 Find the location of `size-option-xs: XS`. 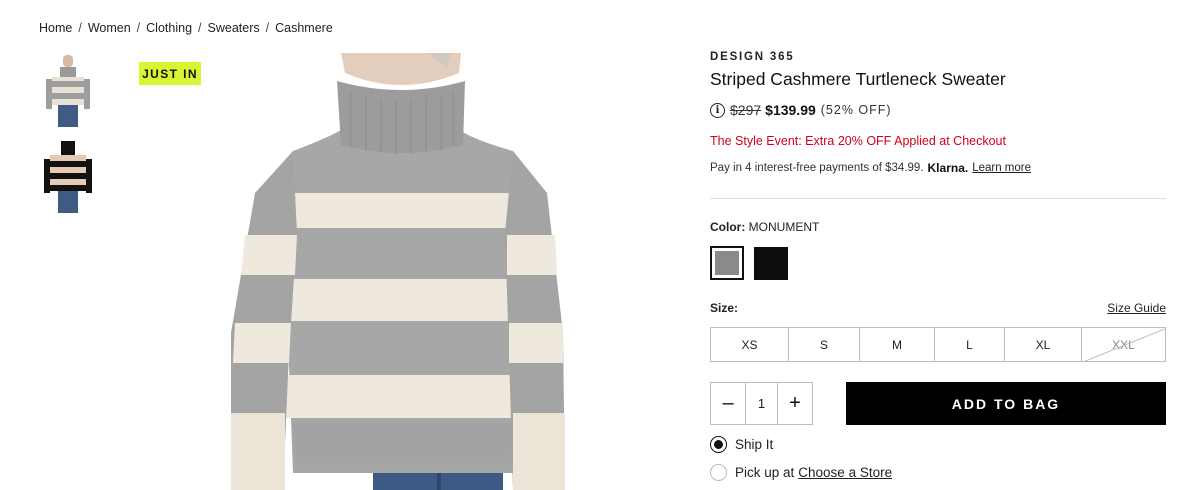

size-option-xs: XS is located at coordinates (750, 344).